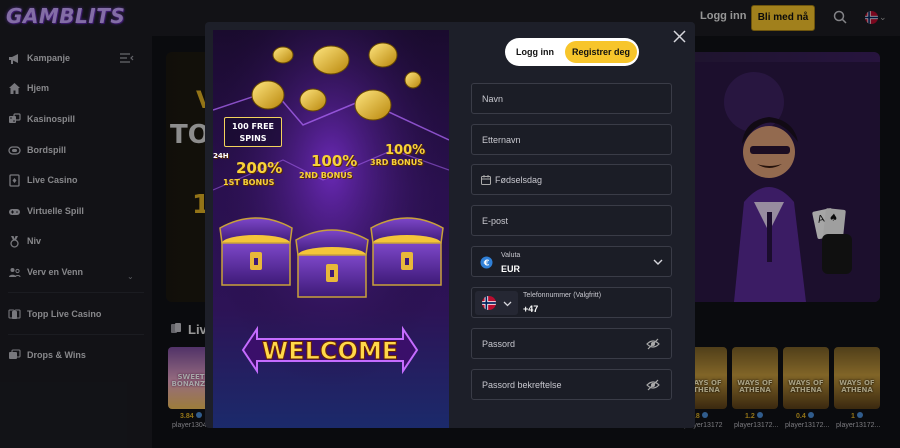  I want to click on free-spins-badge: 100 FREE SPINS, so click(253, 132).